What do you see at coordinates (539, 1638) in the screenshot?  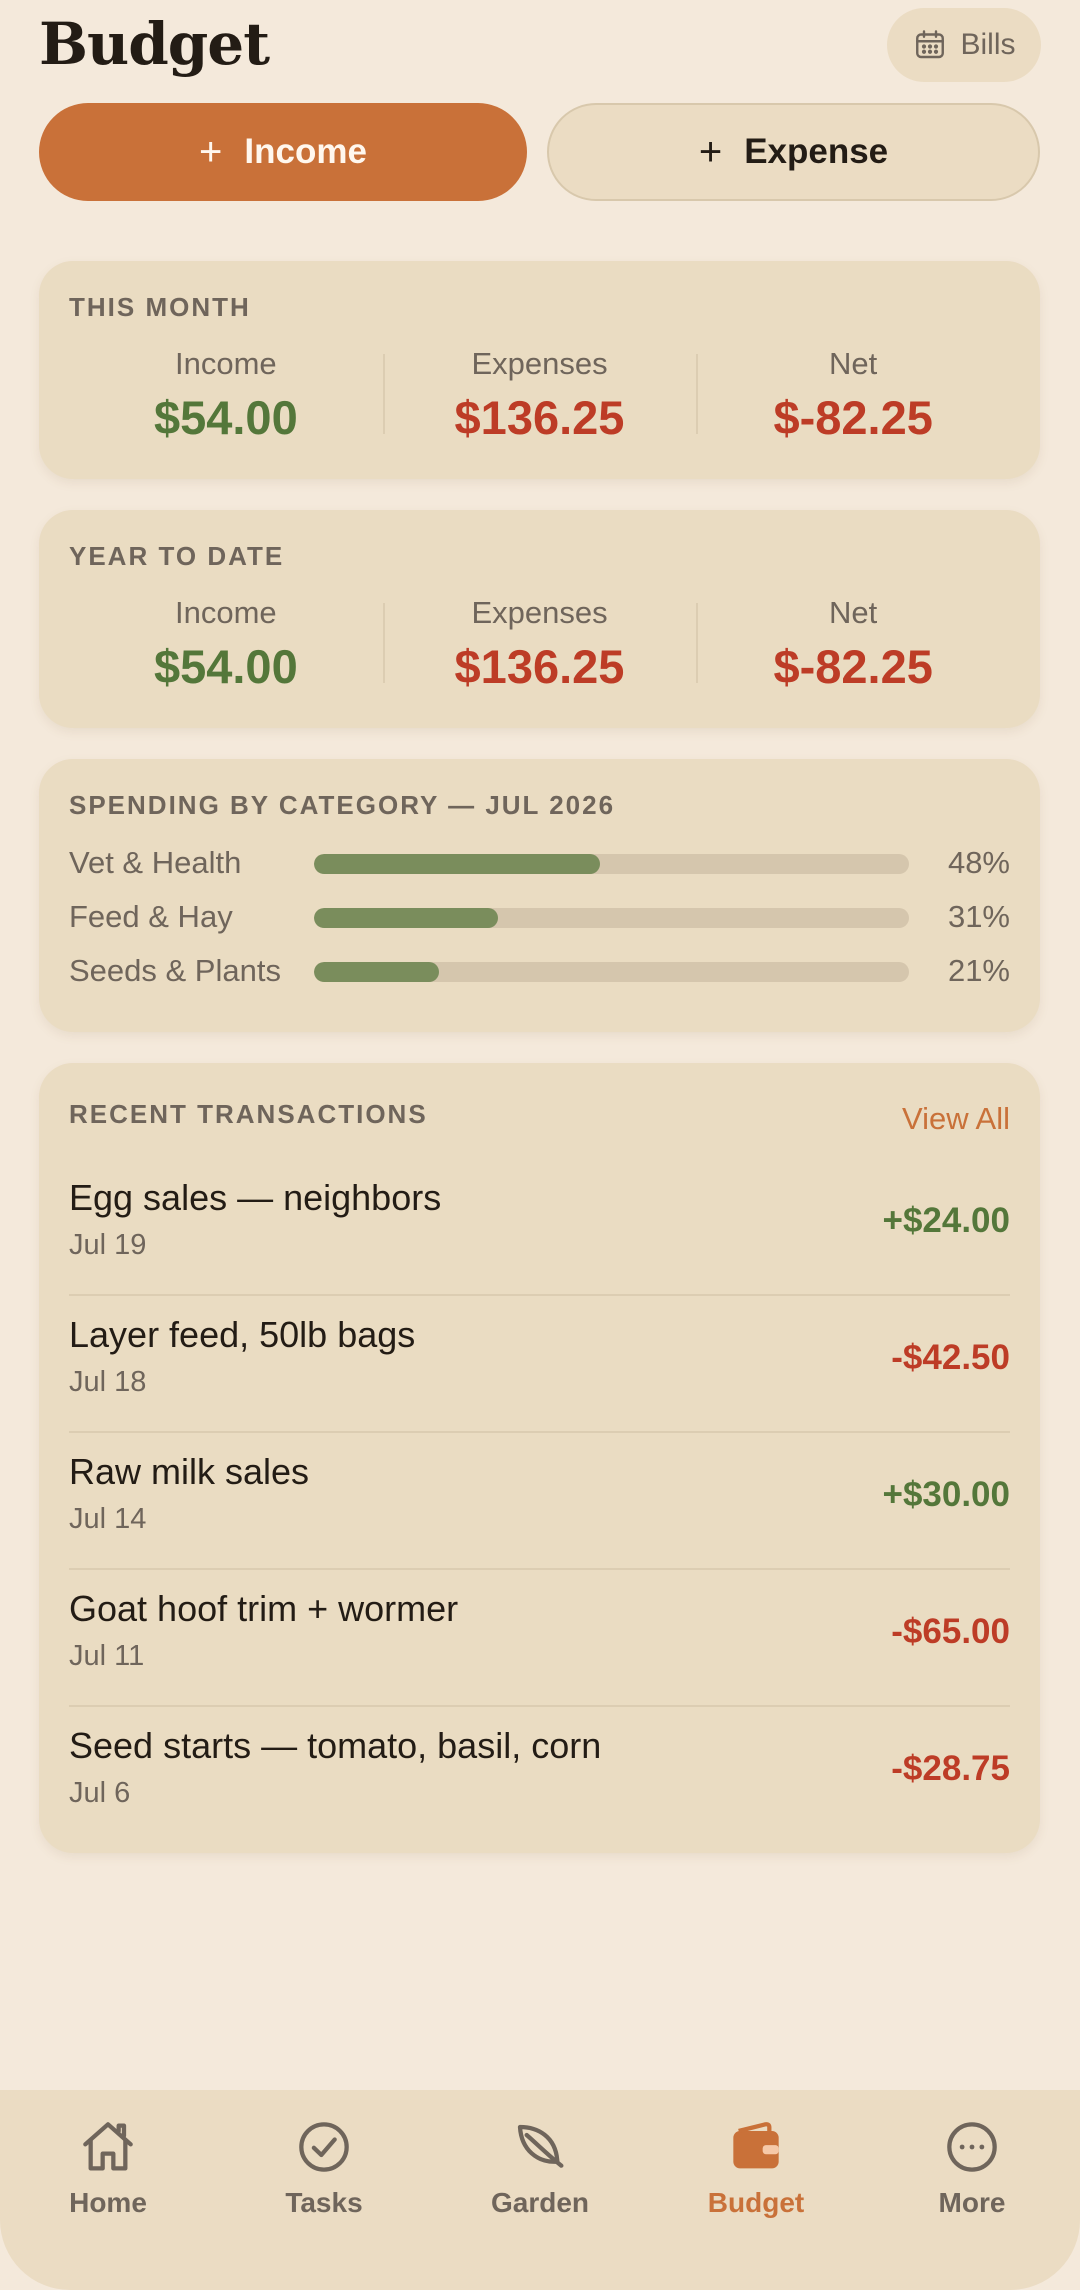 I see `transaction-row: Goat hoof trim + wormer Jul 11 -$65.00` at bounding box center [539, 1638].